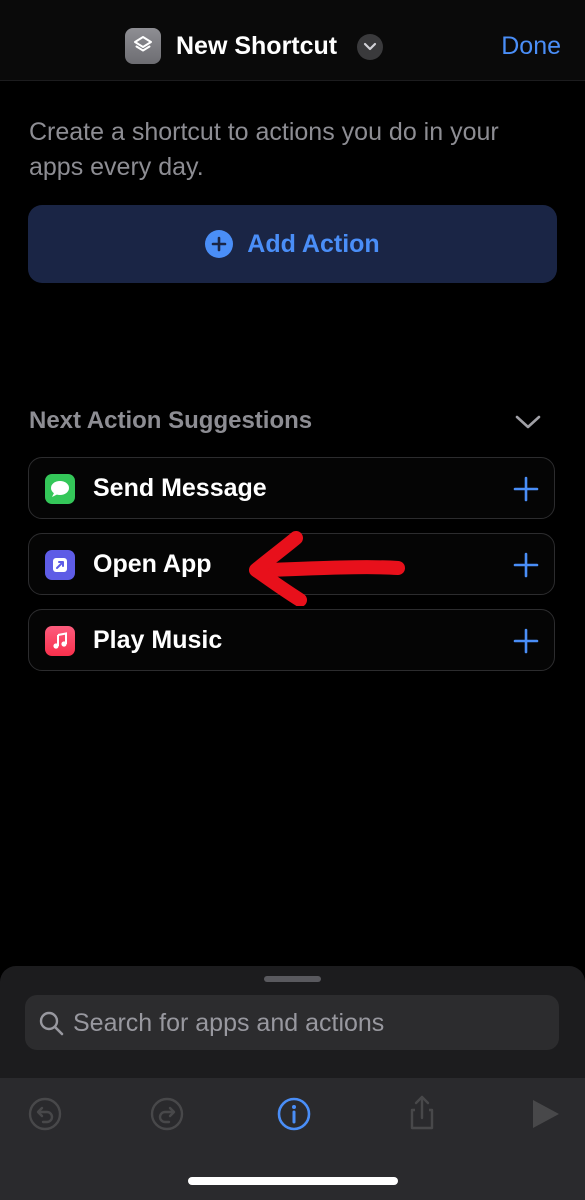 This screenshot has height=1200, width=585. I want to click on title-menu-button, so click(370, 47).